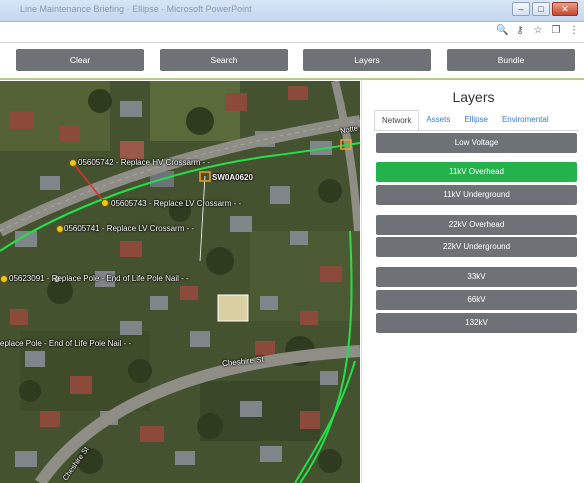 The height and width of the screenshot is (483, 584). What do you see at coordinates (511, 60) in the screenshot?
I see `bundle-button: Bundle` at bounding box center [511, 60].